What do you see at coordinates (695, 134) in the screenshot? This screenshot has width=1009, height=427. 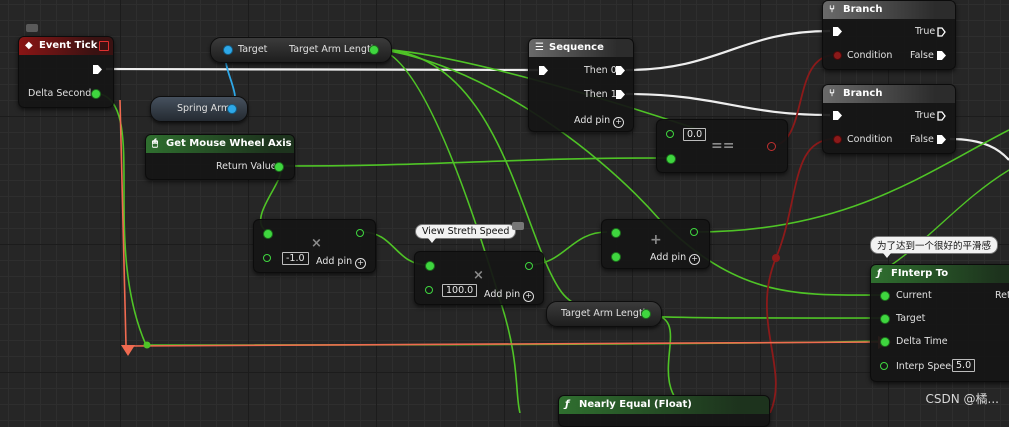 I see `equal-value-field: 0.0` at bounding box center [695, 134].